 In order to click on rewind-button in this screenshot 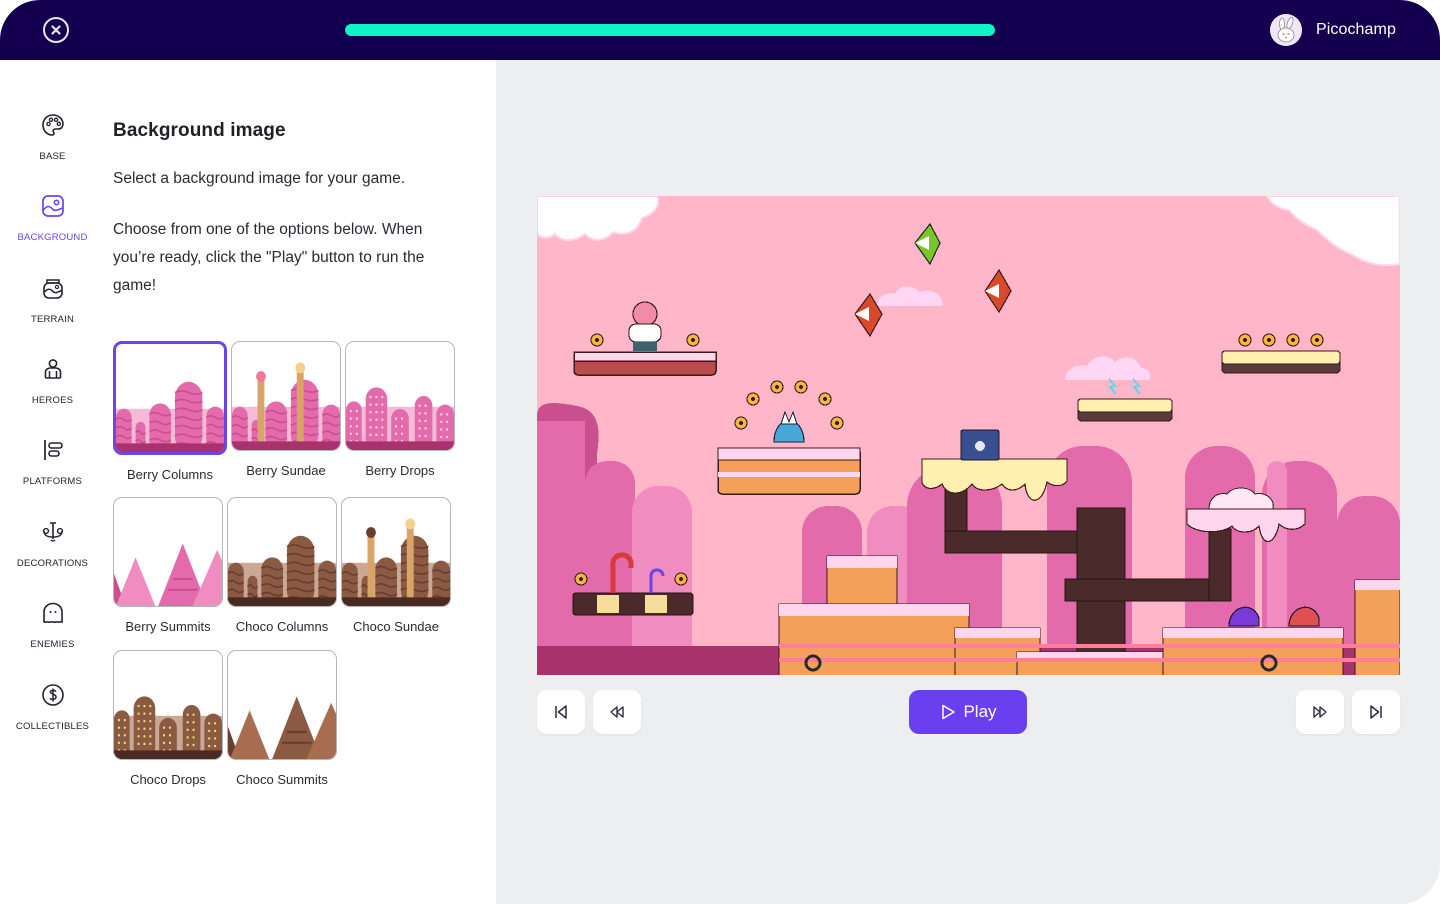, I will do `click(617, 712)`.